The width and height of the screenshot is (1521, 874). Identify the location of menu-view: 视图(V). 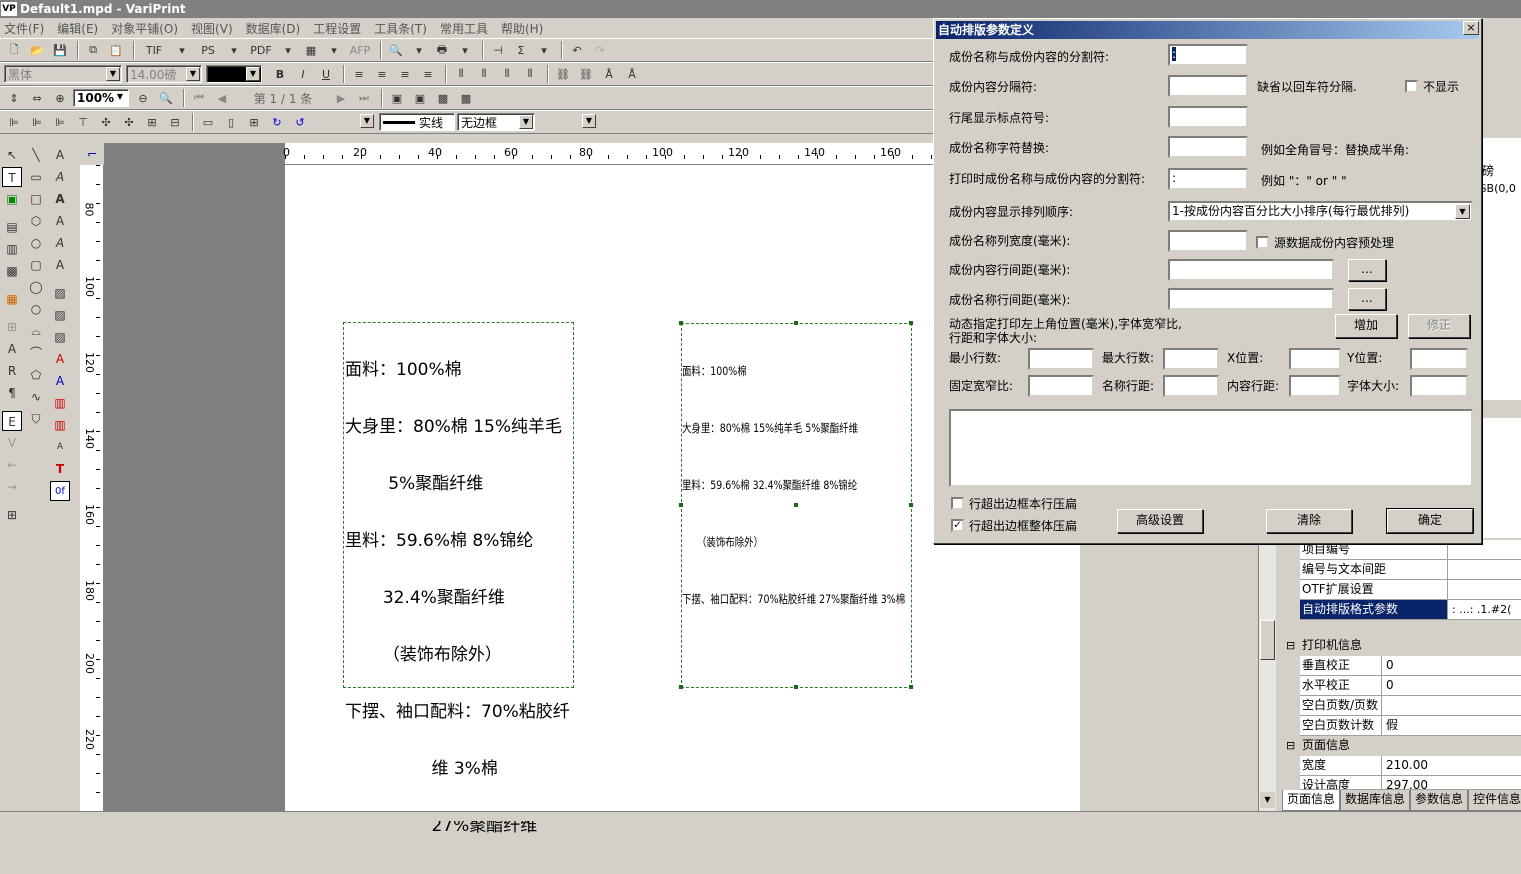
(212, 28).